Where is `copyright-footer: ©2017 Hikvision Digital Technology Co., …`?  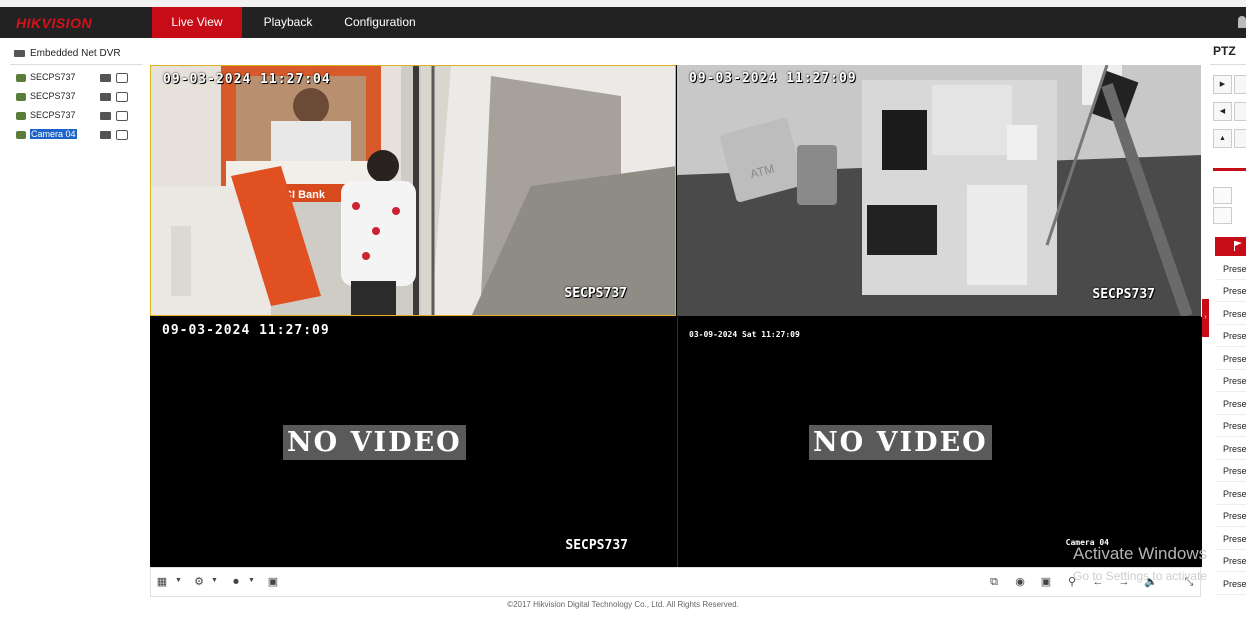 copyright-footer: ©2017 Hikvision Digital Technology Co., … is located at coordinates (623, 604).